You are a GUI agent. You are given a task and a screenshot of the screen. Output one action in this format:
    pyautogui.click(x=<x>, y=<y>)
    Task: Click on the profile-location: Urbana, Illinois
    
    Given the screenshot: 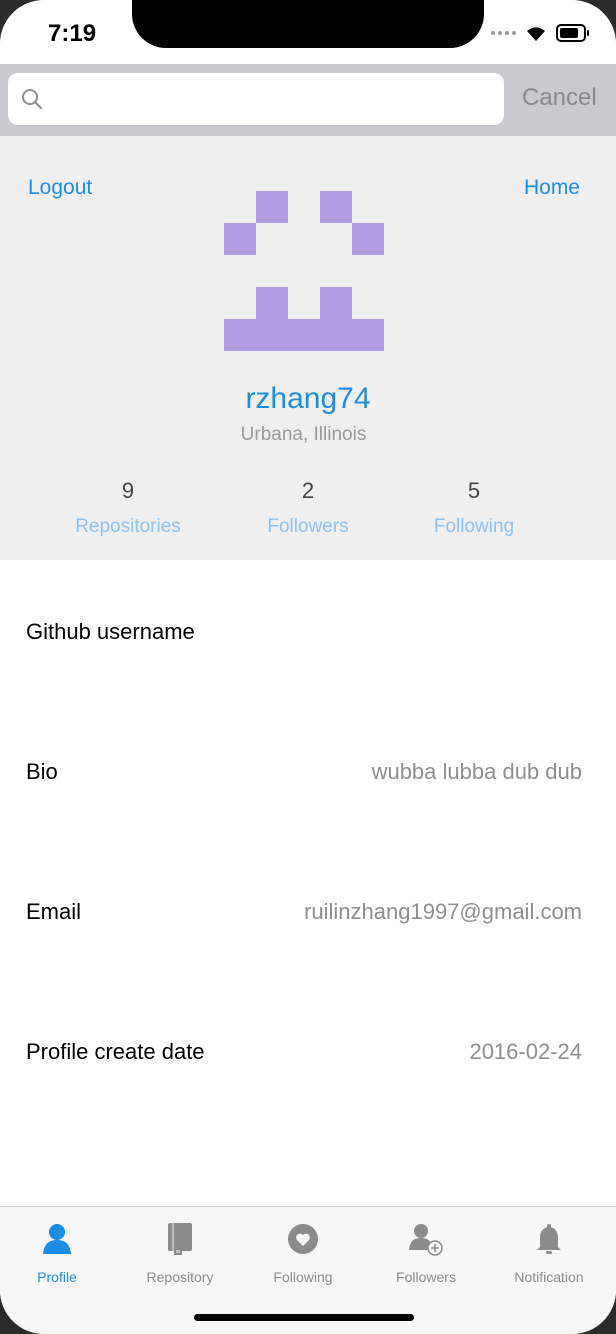 What is the action you would take?
    pyautogui.click(x=303, y=434)
    